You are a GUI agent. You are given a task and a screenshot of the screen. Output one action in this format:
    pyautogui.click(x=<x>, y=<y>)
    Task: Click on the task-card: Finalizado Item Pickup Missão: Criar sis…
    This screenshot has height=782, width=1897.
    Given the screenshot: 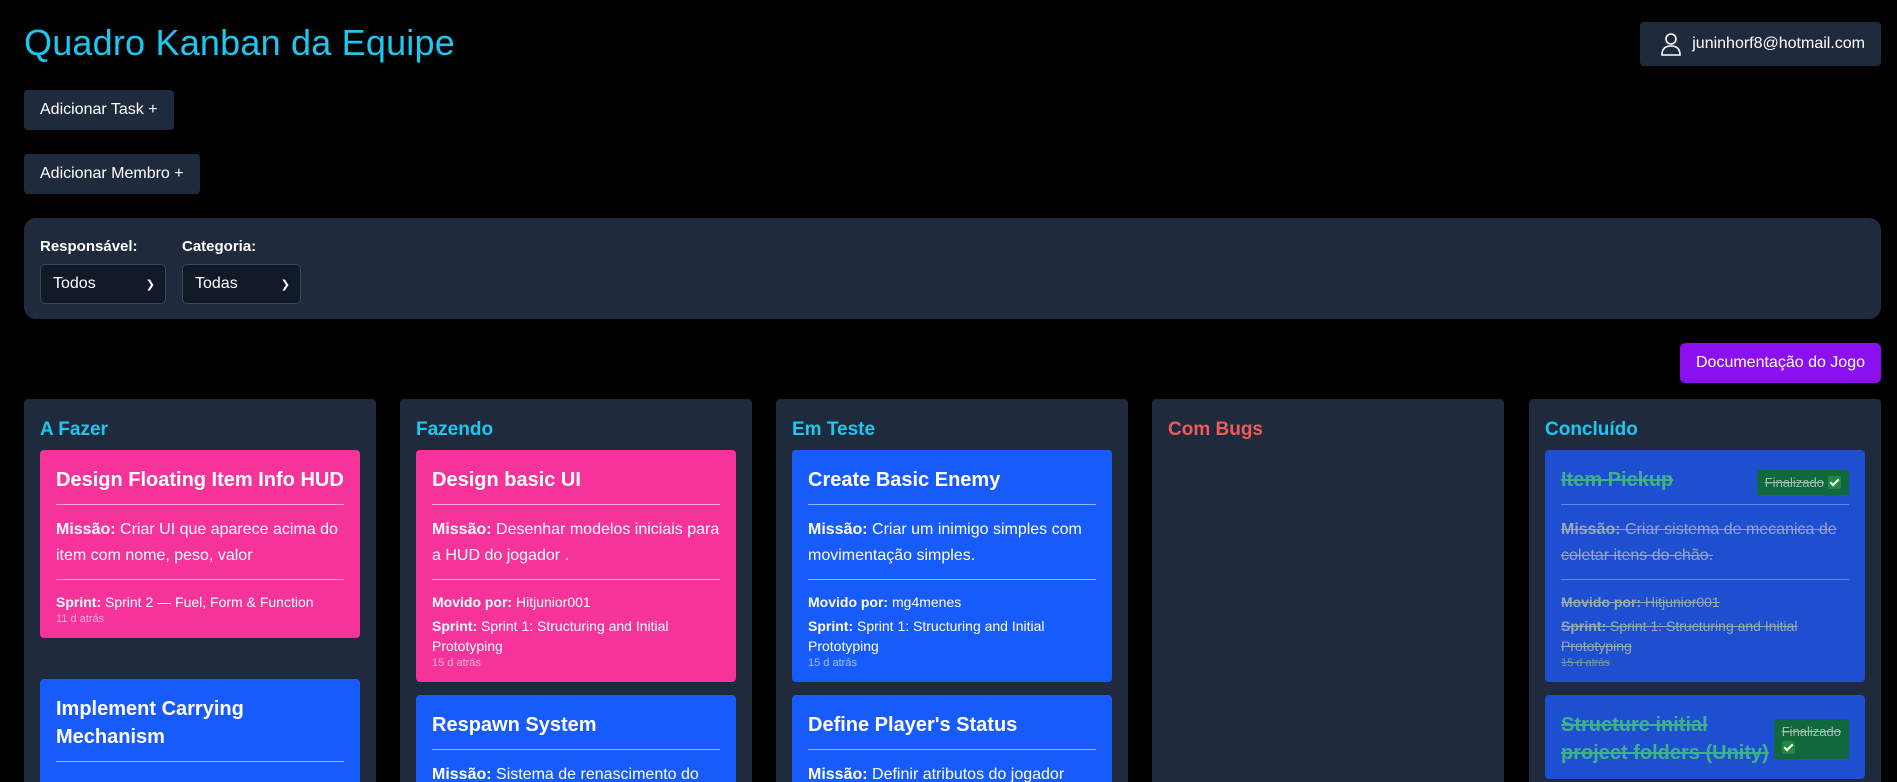 What is the action you would take?
    pyautogui.click(x=1705, y=566)
    